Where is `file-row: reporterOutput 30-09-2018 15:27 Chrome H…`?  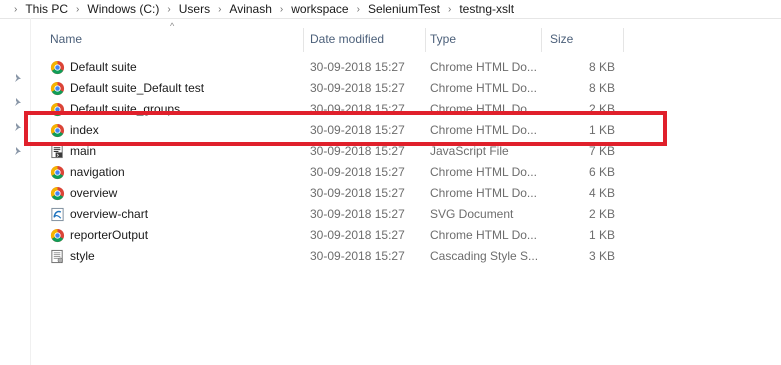 file-row: reporterOutput 30-09-2018 15:27 Chrome H… is located at coordinates (390, 235).